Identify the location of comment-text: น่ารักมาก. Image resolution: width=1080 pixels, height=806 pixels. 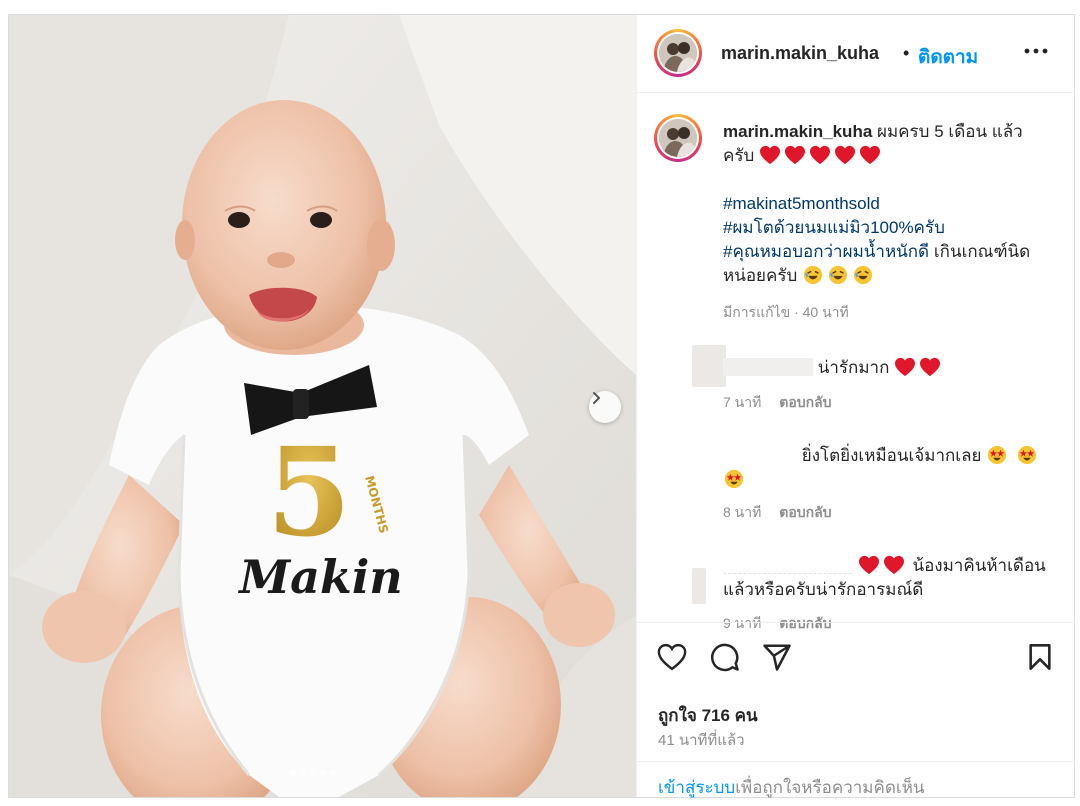
(888, 368).